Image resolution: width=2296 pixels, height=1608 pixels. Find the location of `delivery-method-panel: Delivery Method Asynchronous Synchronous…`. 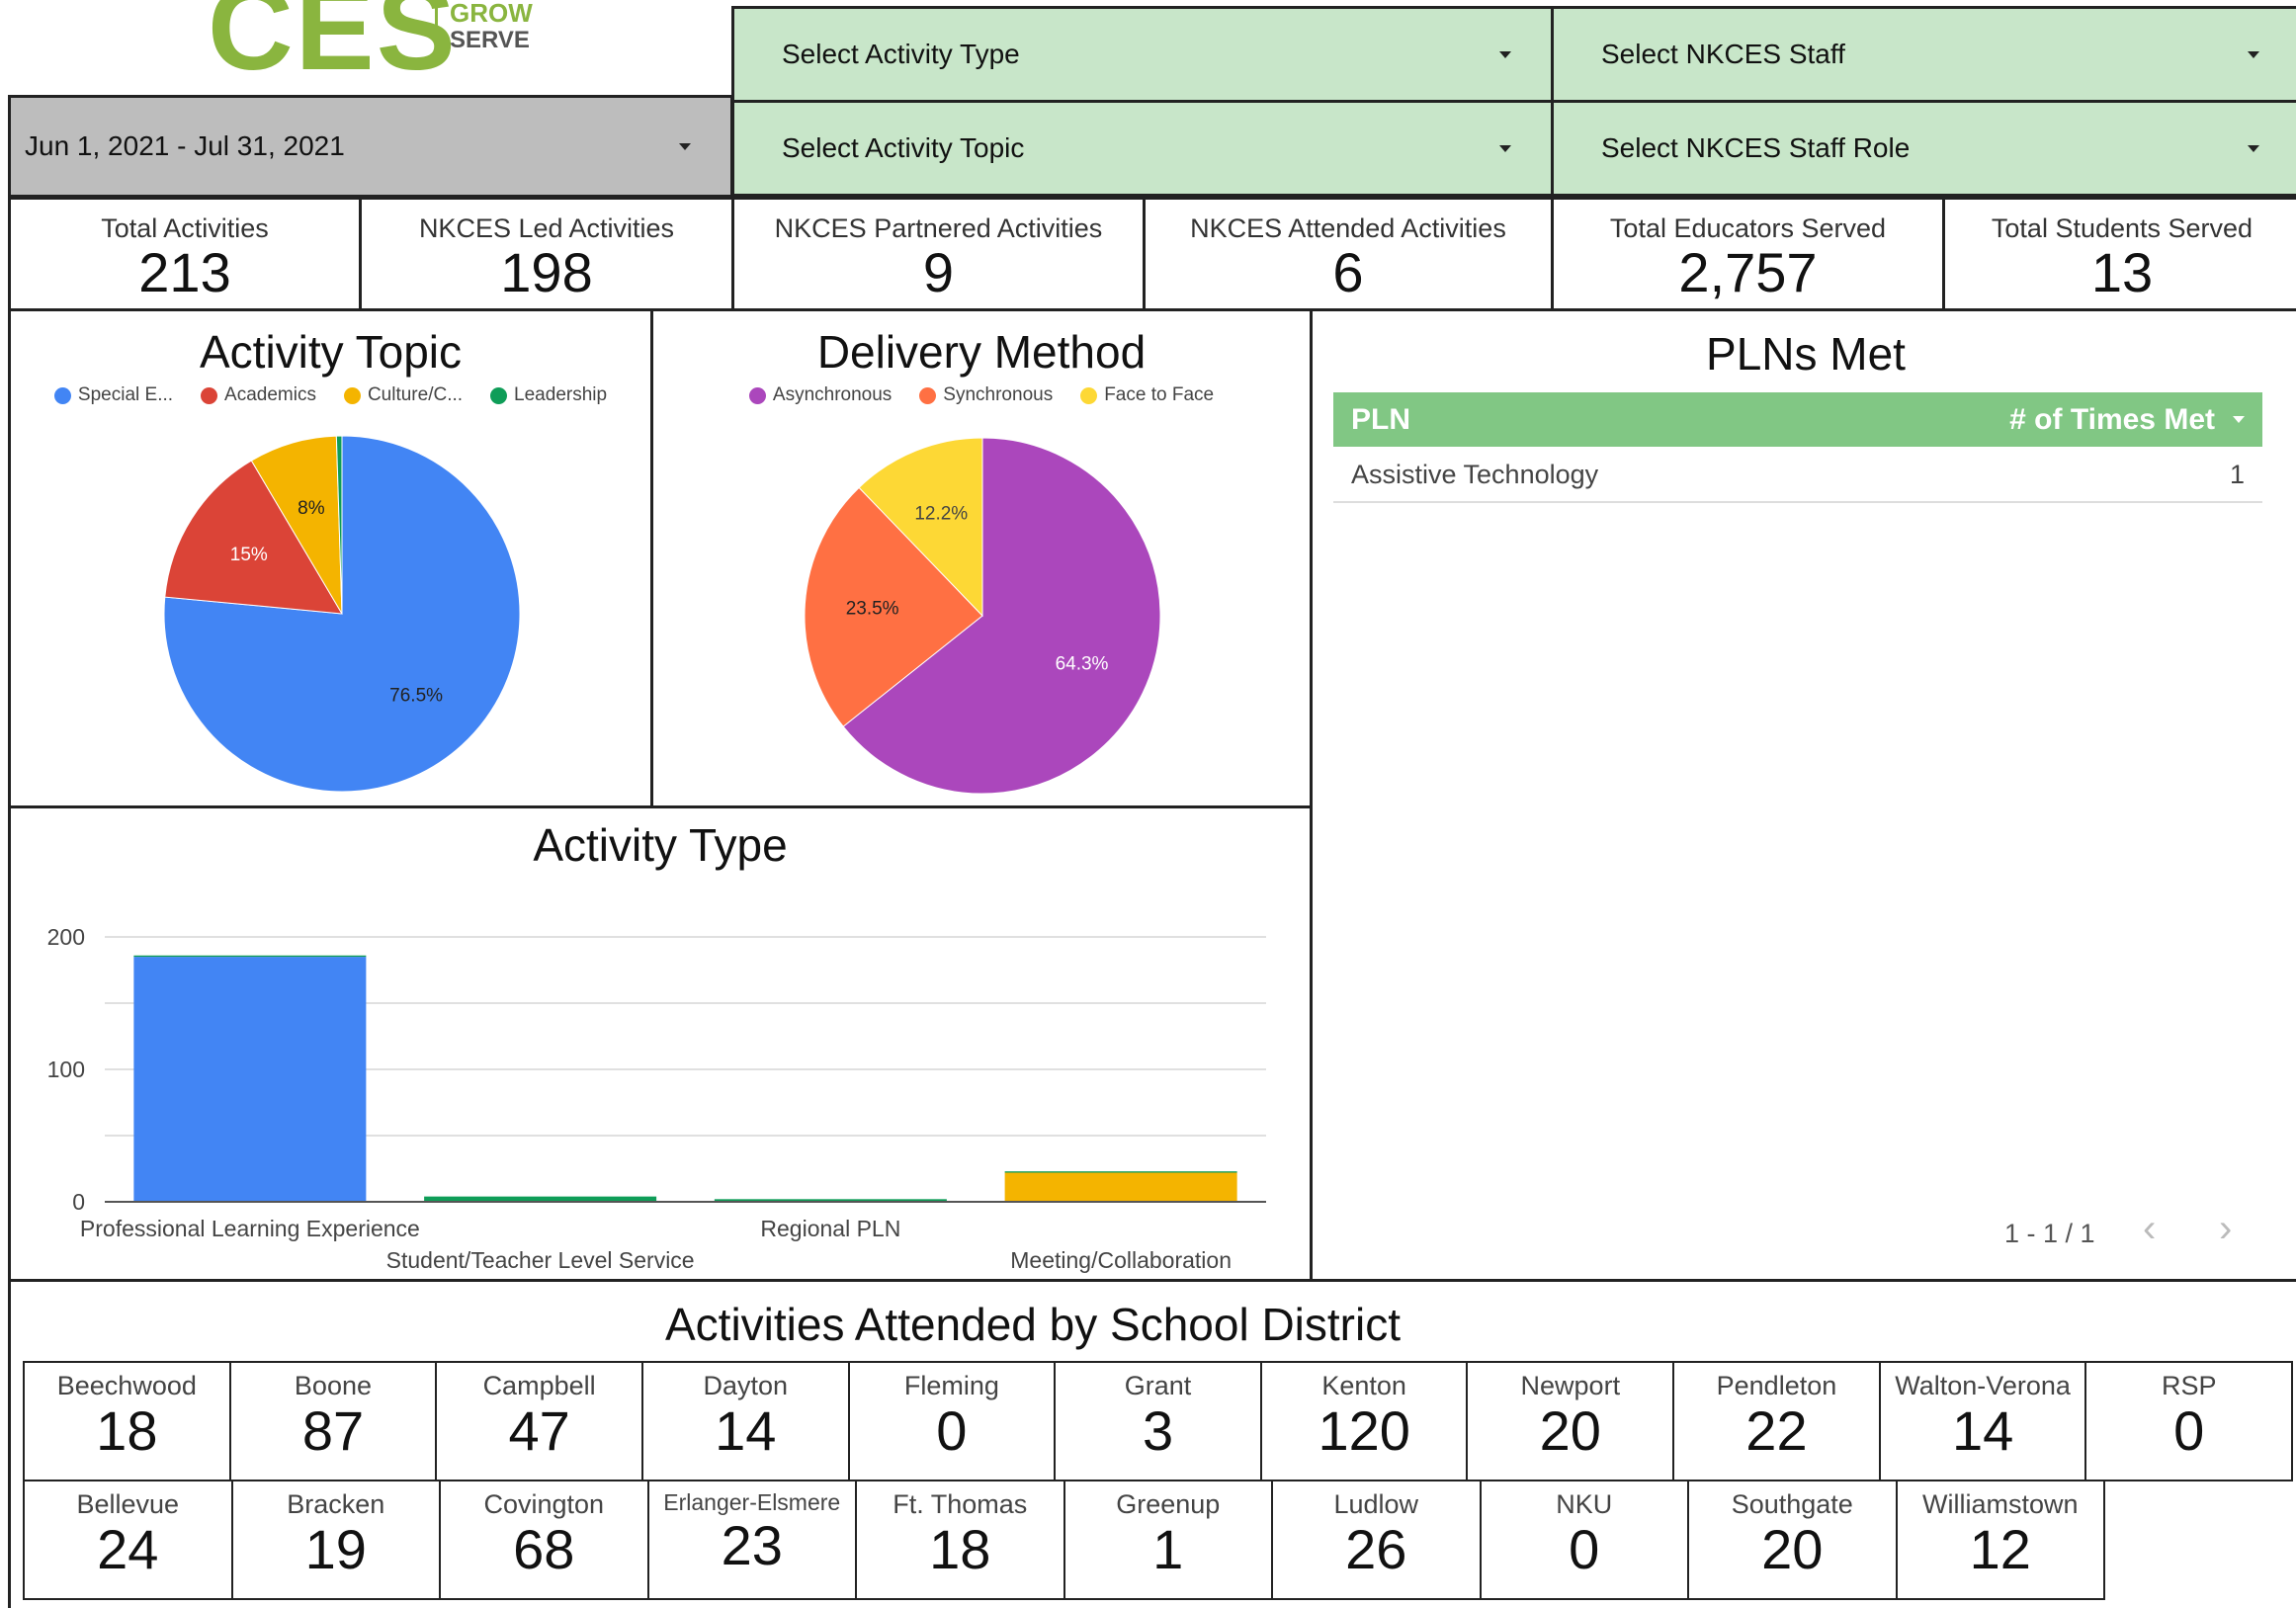

delivery-method-panel: Delivery Method Asynchronous Synchronous… is located at coordinates (981, 558).